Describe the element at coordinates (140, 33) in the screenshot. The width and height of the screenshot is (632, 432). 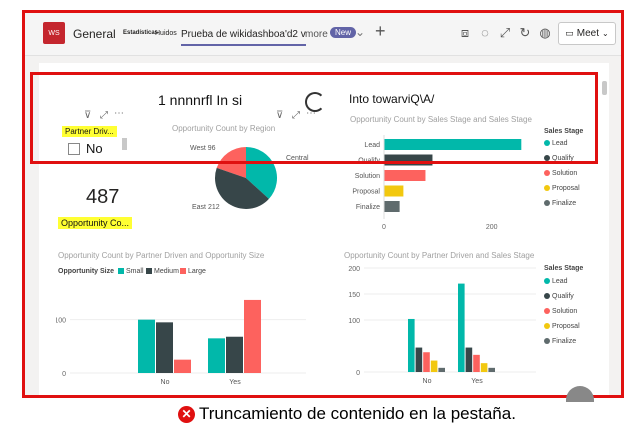
I see `tab-estadisticas: Estadísticas` at that location.